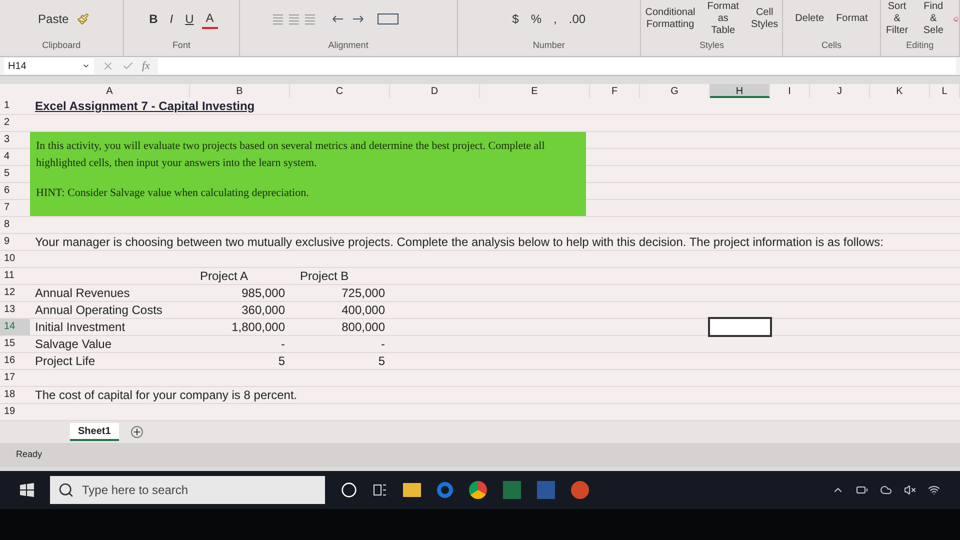 The image size is (960, 540). What do you see at coordinates (740, 327) in the screenshot?
I see `selected-cell` at bounding box center [740, 327].